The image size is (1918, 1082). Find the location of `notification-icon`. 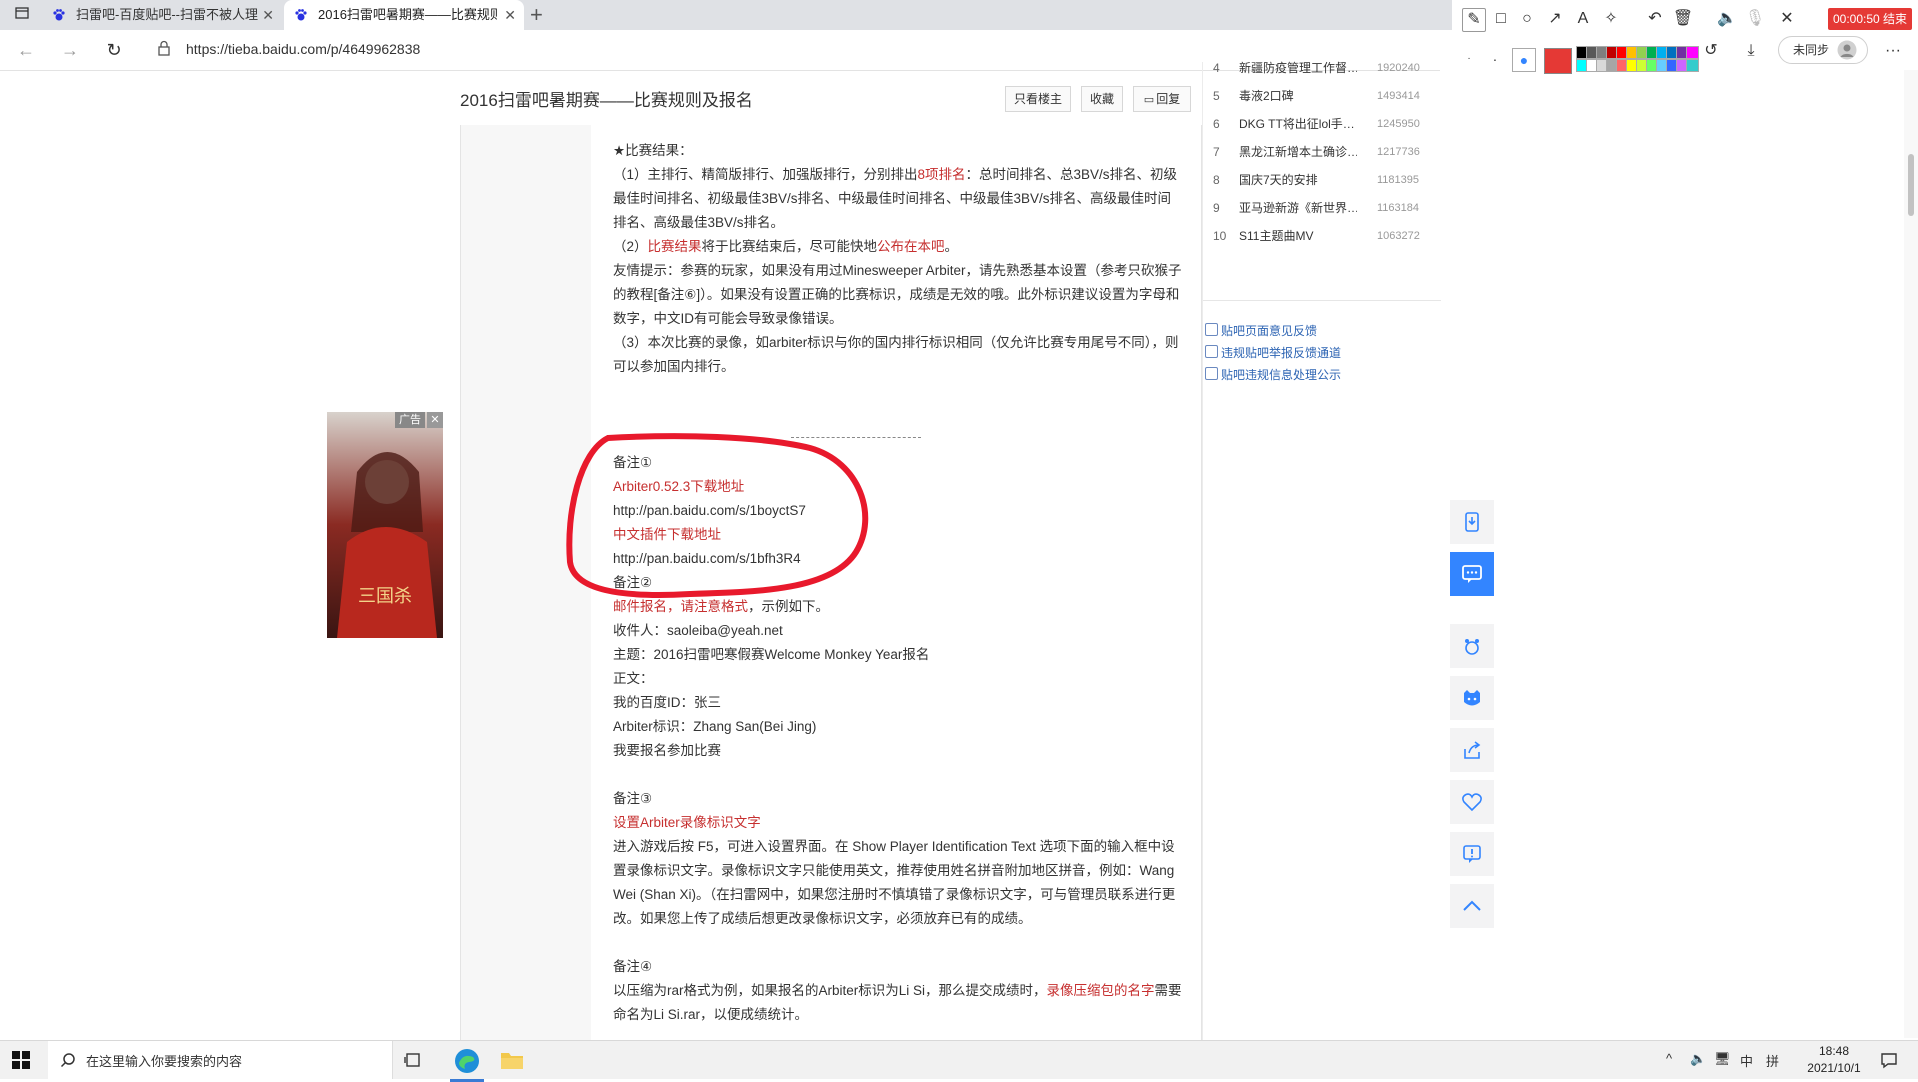

notification-icon is located at coordinates (1889, 1062).